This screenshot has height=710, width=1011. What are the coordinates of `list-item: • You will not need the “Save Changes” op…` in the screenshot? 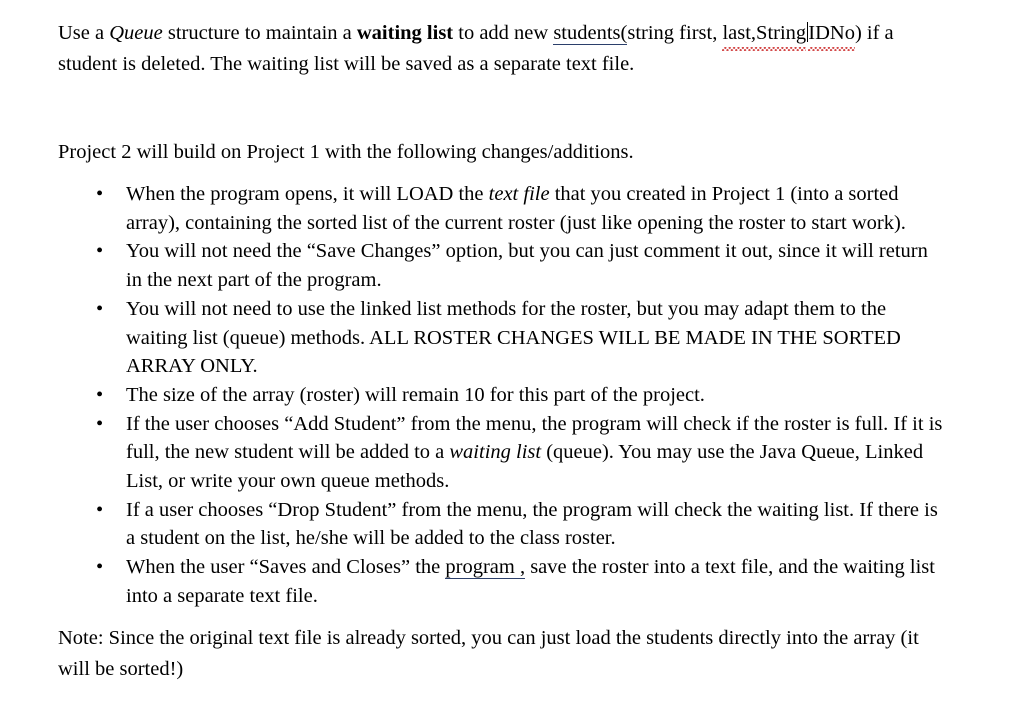 It's located at (502, 265).